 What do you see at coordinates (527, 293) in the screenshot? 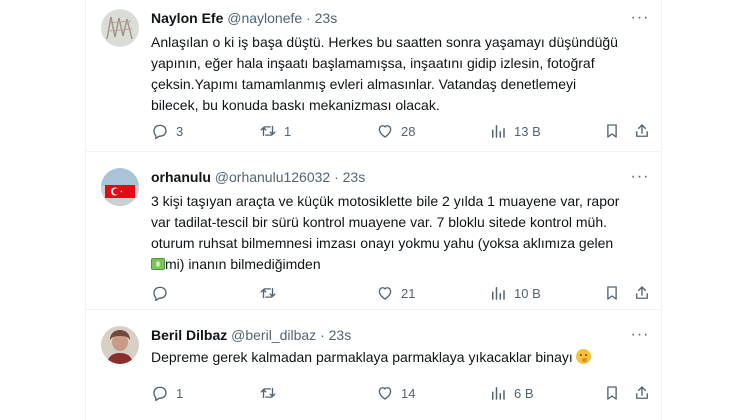
I see `views-count: 10 B` at bounding box center [527, 293].